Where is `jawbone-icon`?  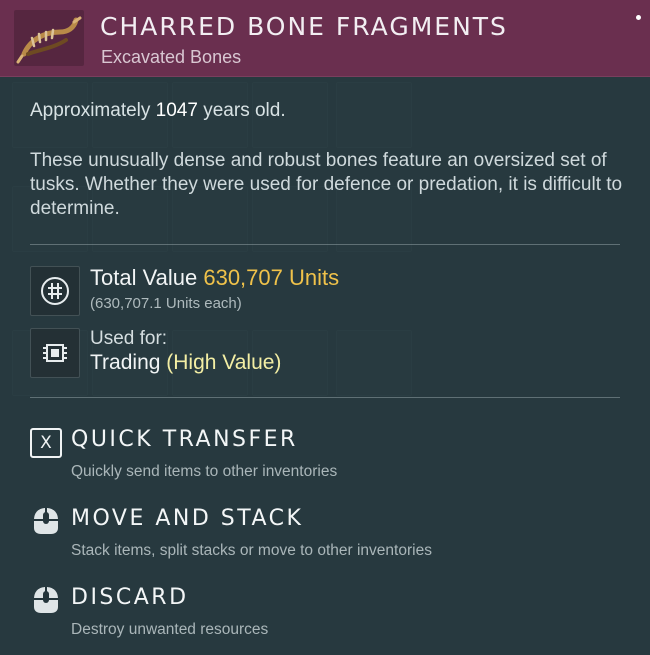 jawbone-icon is located at coordinates (49, 38).